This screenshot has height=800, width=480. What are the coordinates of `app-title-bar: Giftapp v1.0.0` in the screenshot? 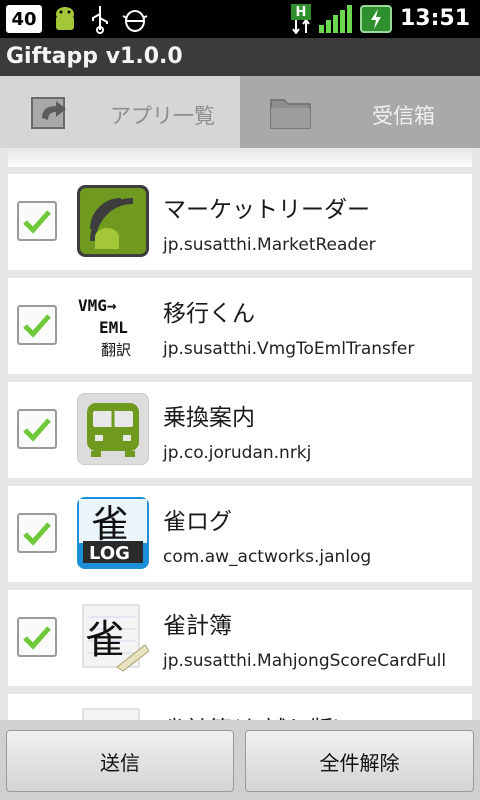 It's located at (240, 57).